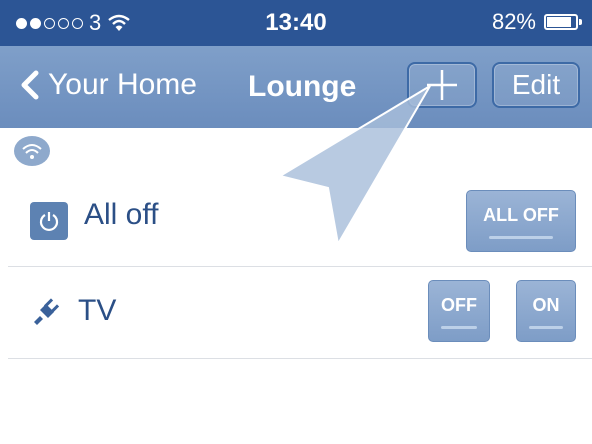 The height and width of the screenshot is (444, 592). What do you see at coordinates (32, 151) in the screenshot?
I see `connection-indicator-icon` at bounding box center [32, 151].